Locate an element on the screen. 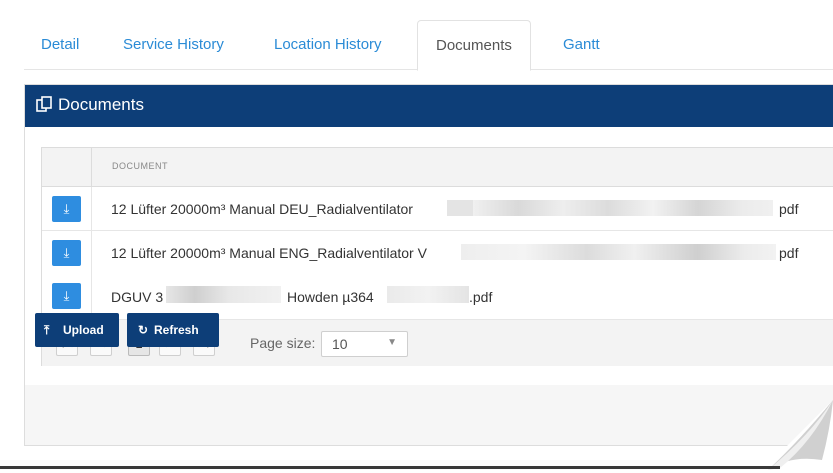 This screenshot has width=833, height=473. copy-icon is located at coordinates (44, 106).